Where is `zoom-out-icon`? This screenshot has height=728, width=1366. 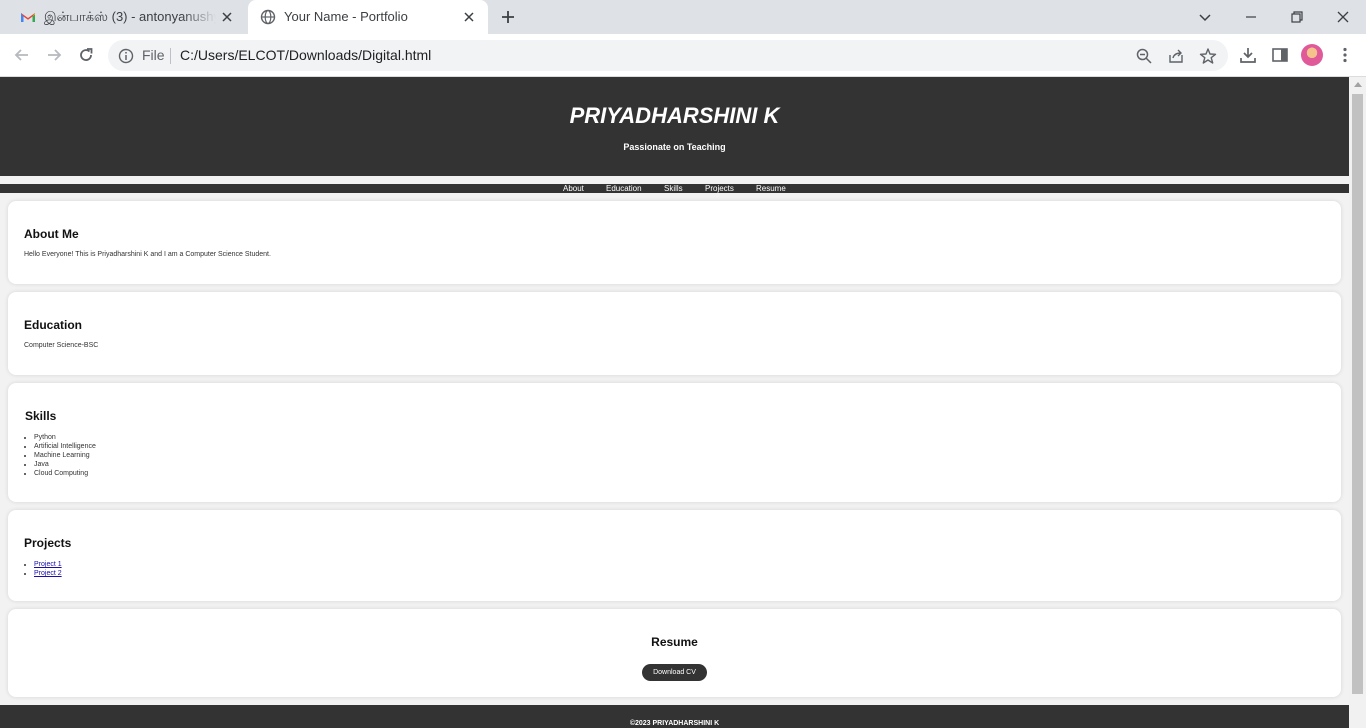 zoom-out-icon is located at coordinates (1144, 56).